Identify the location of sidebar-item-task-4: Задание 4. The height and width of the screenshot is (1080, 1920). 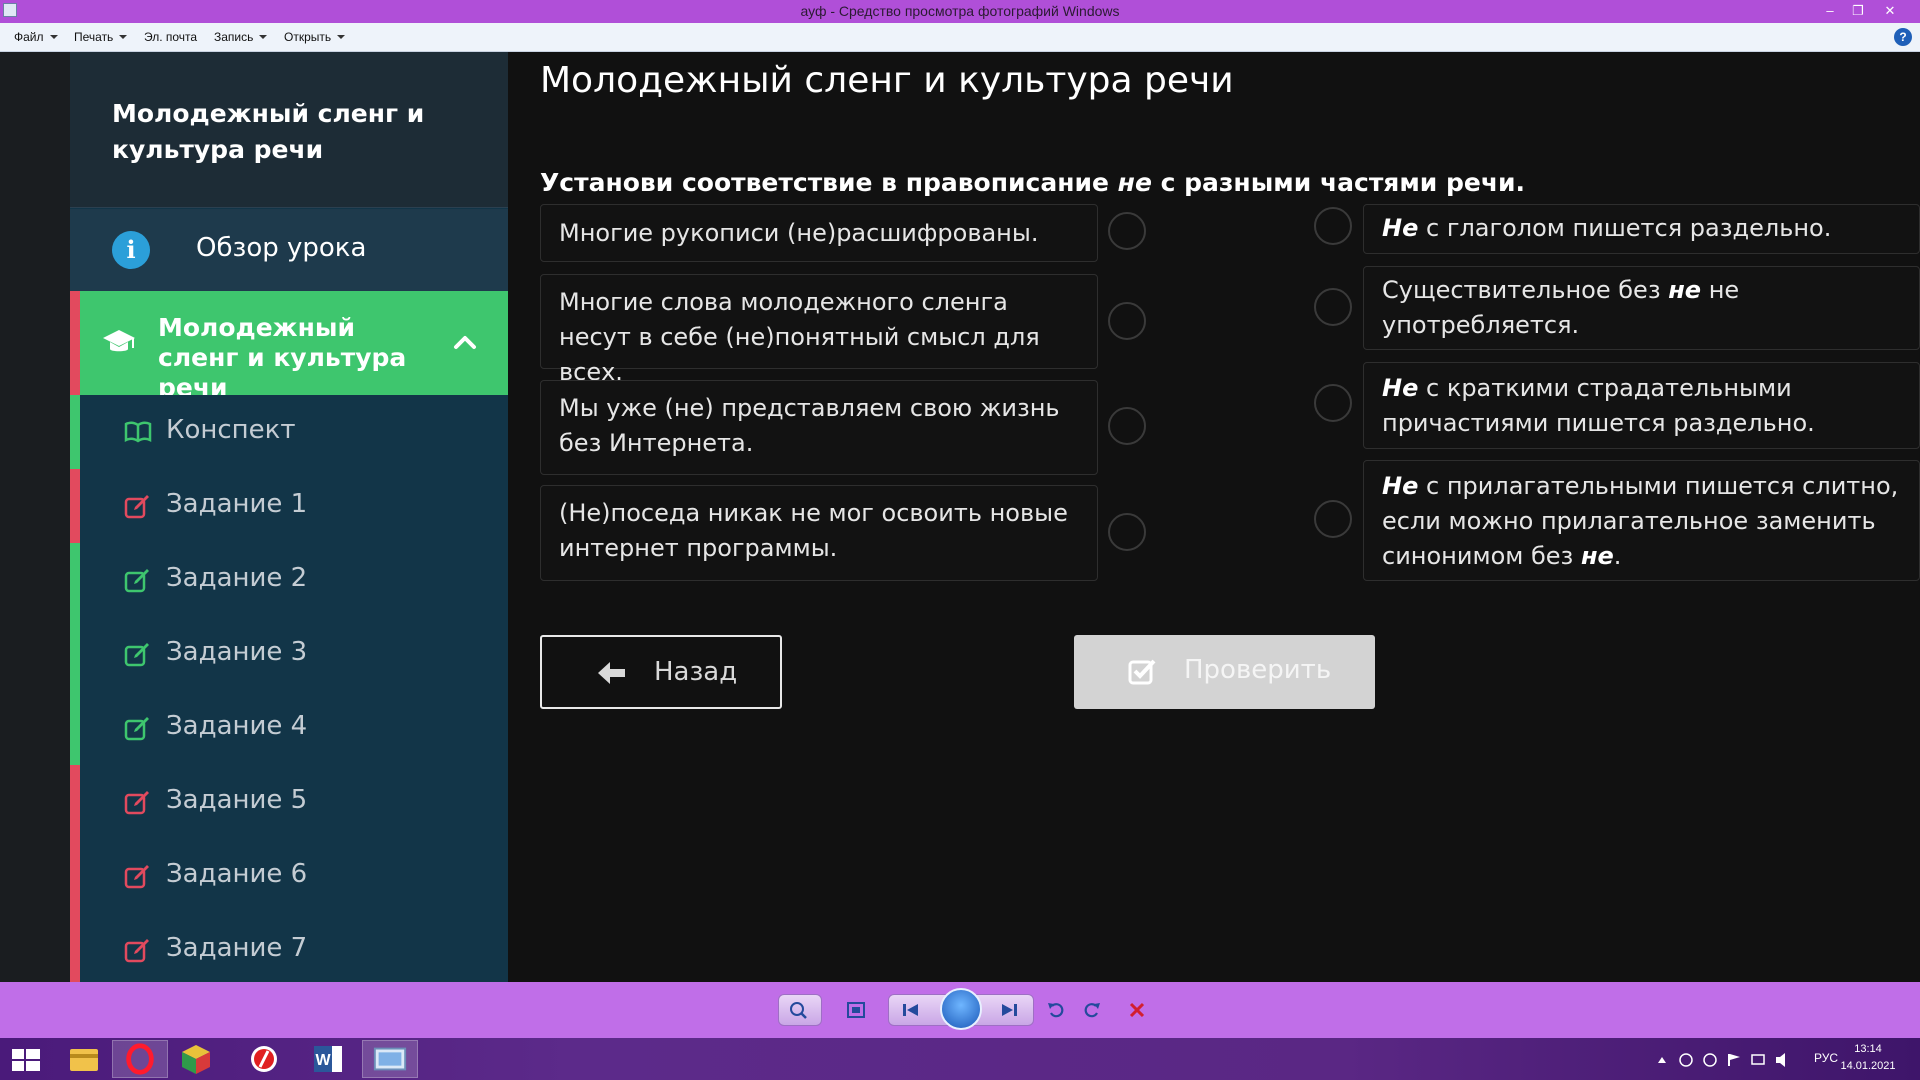
(289, 728).